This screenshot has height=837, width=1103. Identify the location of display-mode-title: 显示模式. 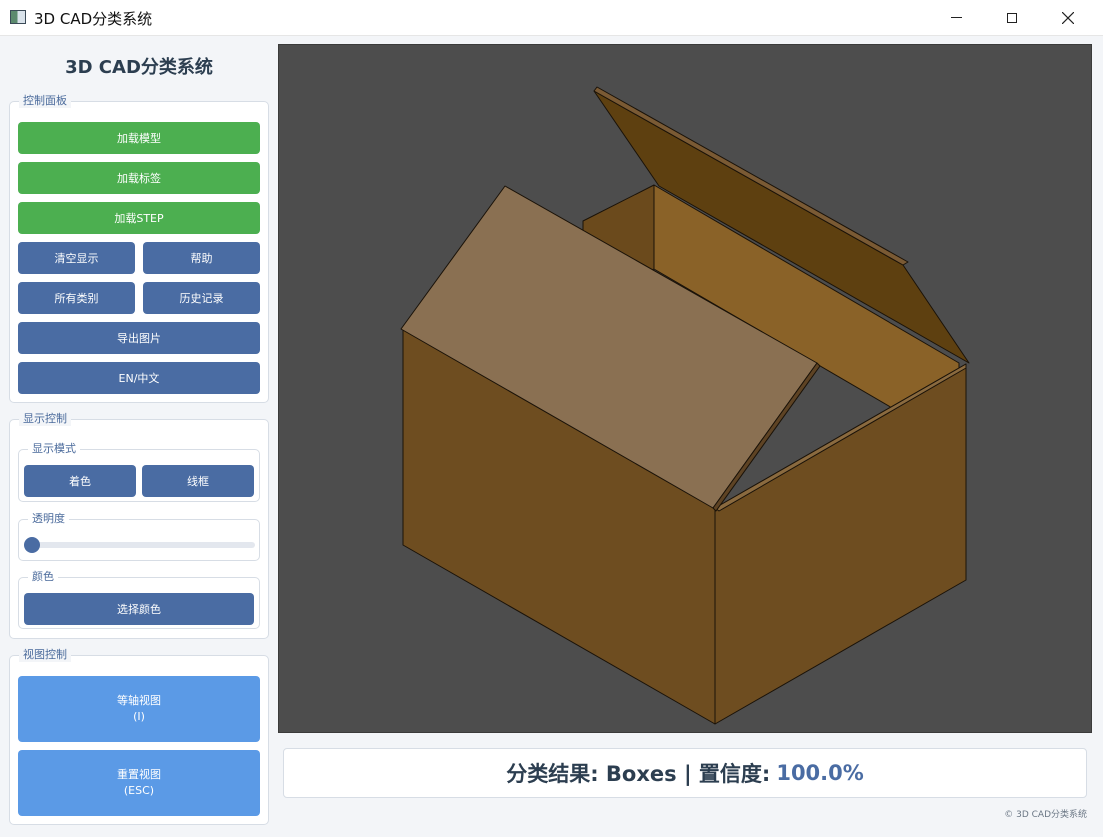
(54, 449).